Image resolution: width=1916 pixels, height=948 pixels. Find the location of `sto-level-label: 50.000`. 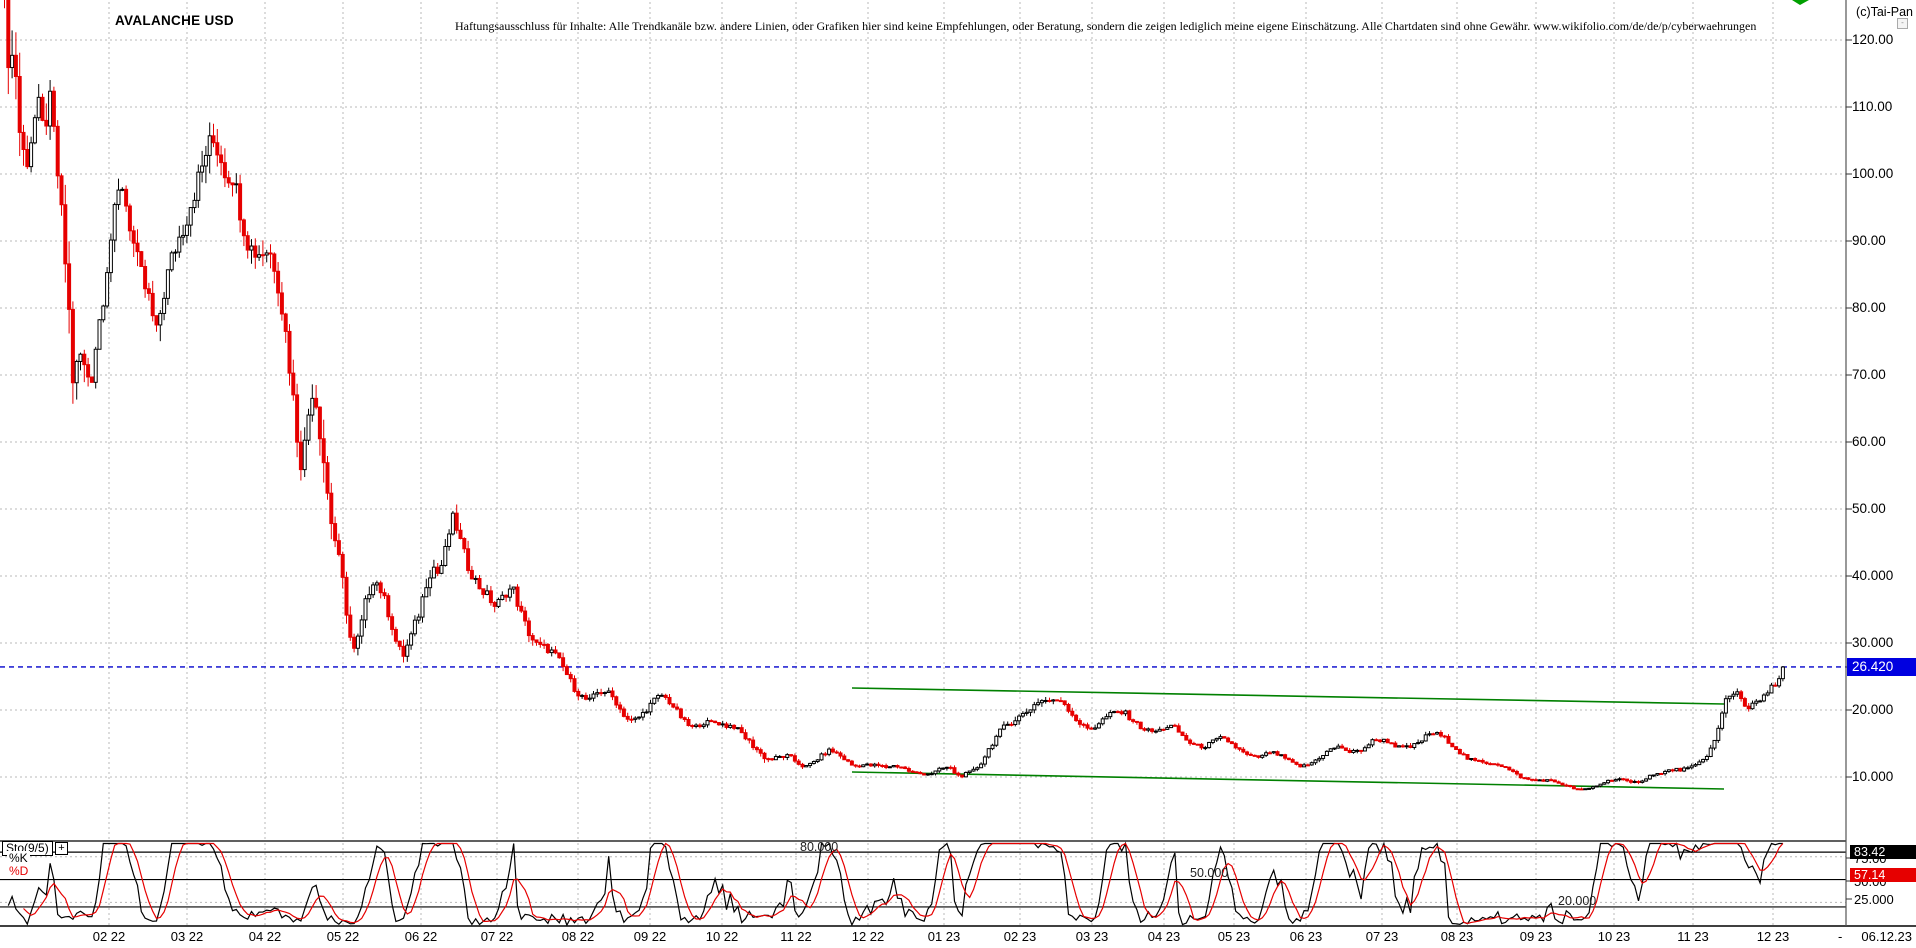

sto-level-label: 50.000 is located at coordinates (1209, 873).